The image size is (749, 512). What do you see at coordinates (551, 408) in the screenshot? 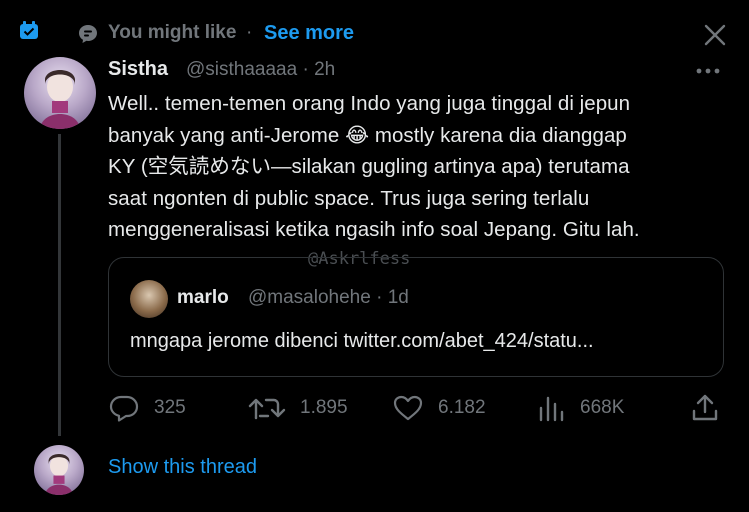
I see `views-icon` at bounding box center [551, 408].